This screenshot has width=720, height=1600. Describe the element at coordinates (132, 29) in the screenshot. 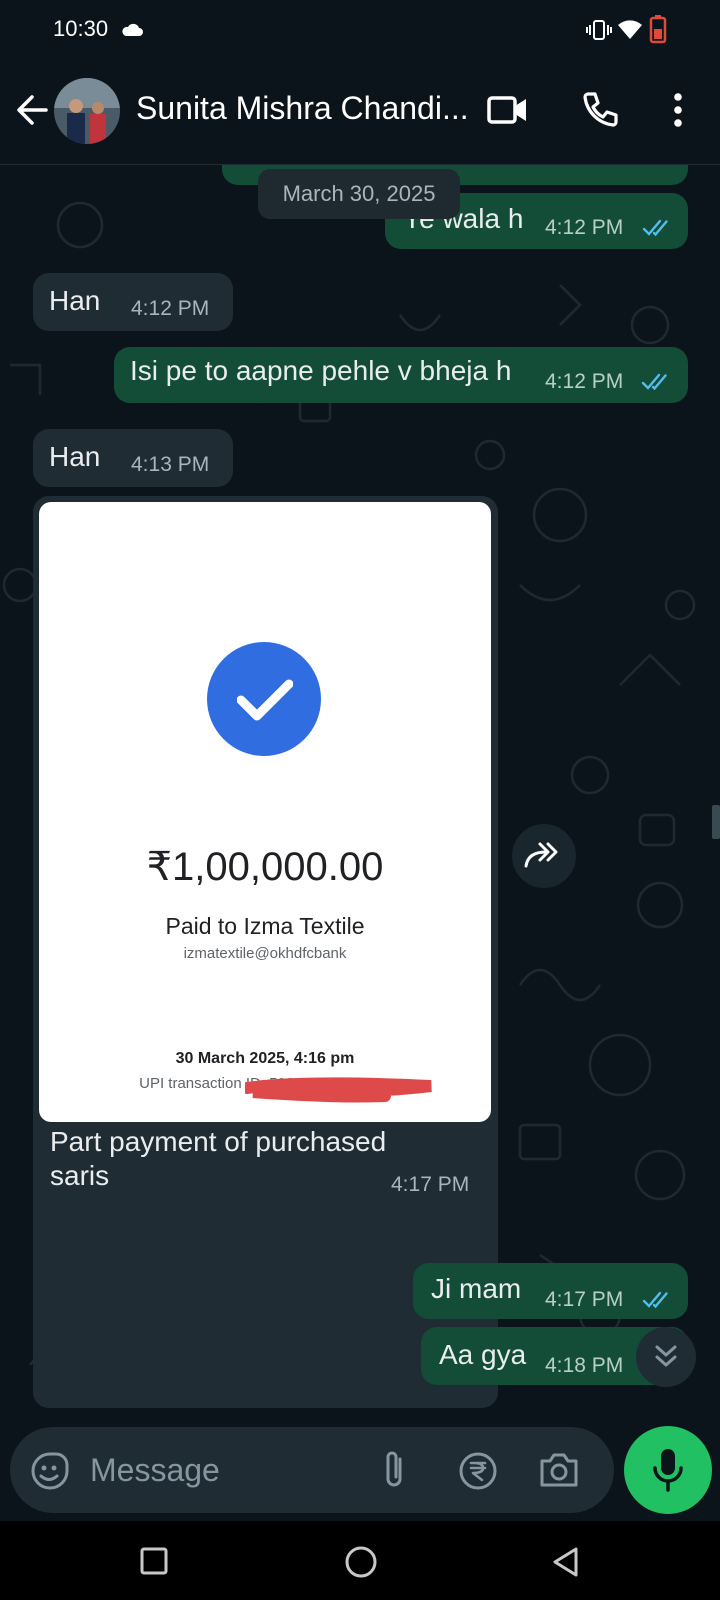

I see `cloud-icon` at that location.